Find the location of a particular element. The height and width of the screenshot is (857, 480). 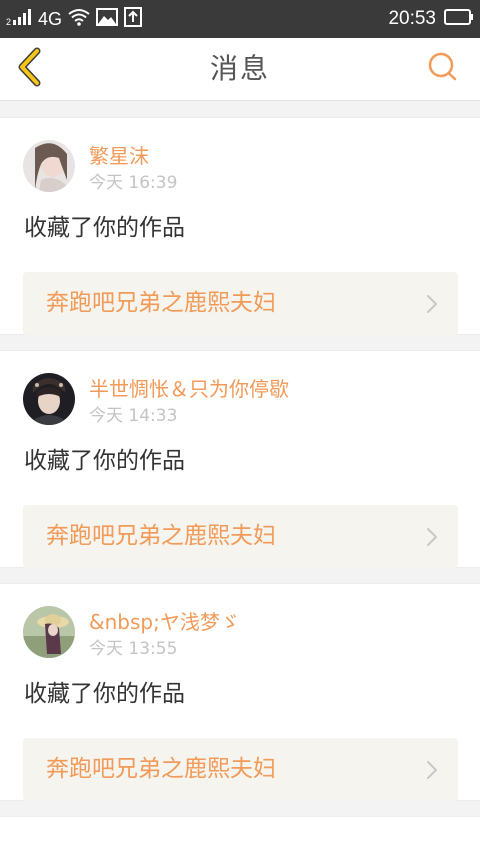

search-button is located at coordinates (443, 69).